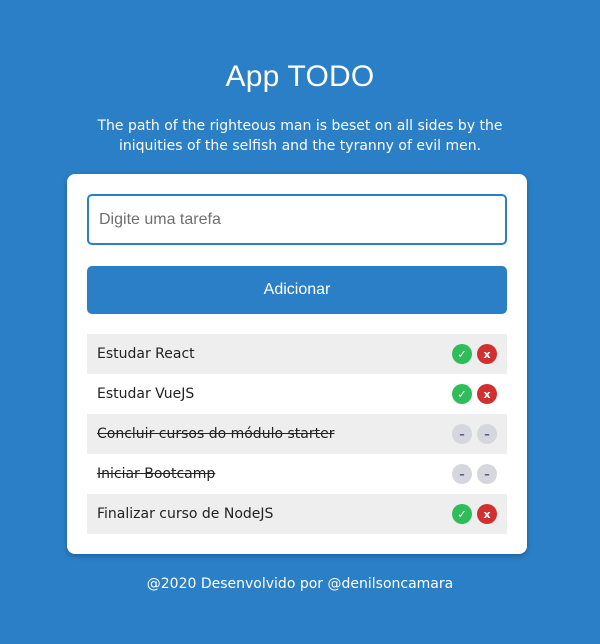  What do you see at coordinates (146, 394) in the screenshot?
I see `task-label: Estudar VueJS` at bounding box center [146, 394].